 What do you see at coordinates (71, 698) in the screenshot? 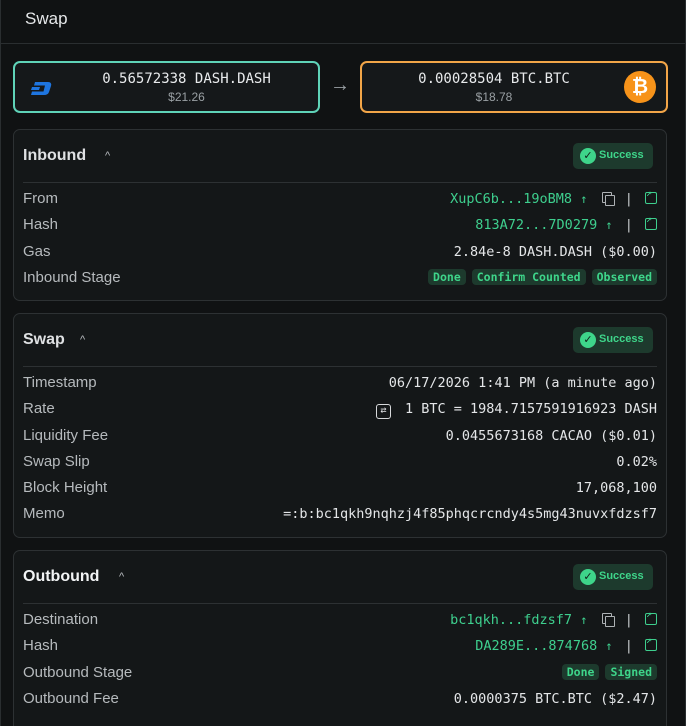
I see `outbound-fee-label: Outbound Fee` at bounding box center [71, 698].